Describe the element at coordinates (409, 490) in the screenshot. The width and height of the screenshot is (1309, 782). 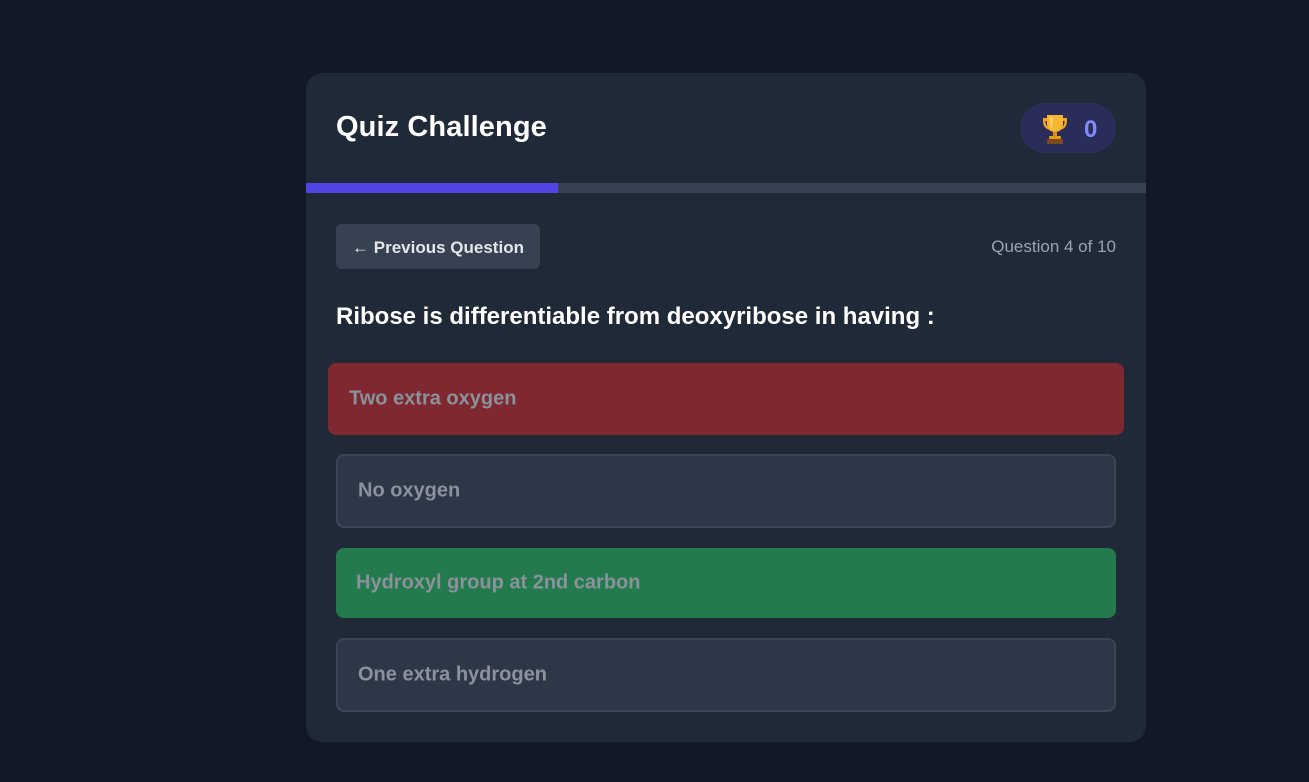
I see `answer-option-label: No oxygen` at that location.